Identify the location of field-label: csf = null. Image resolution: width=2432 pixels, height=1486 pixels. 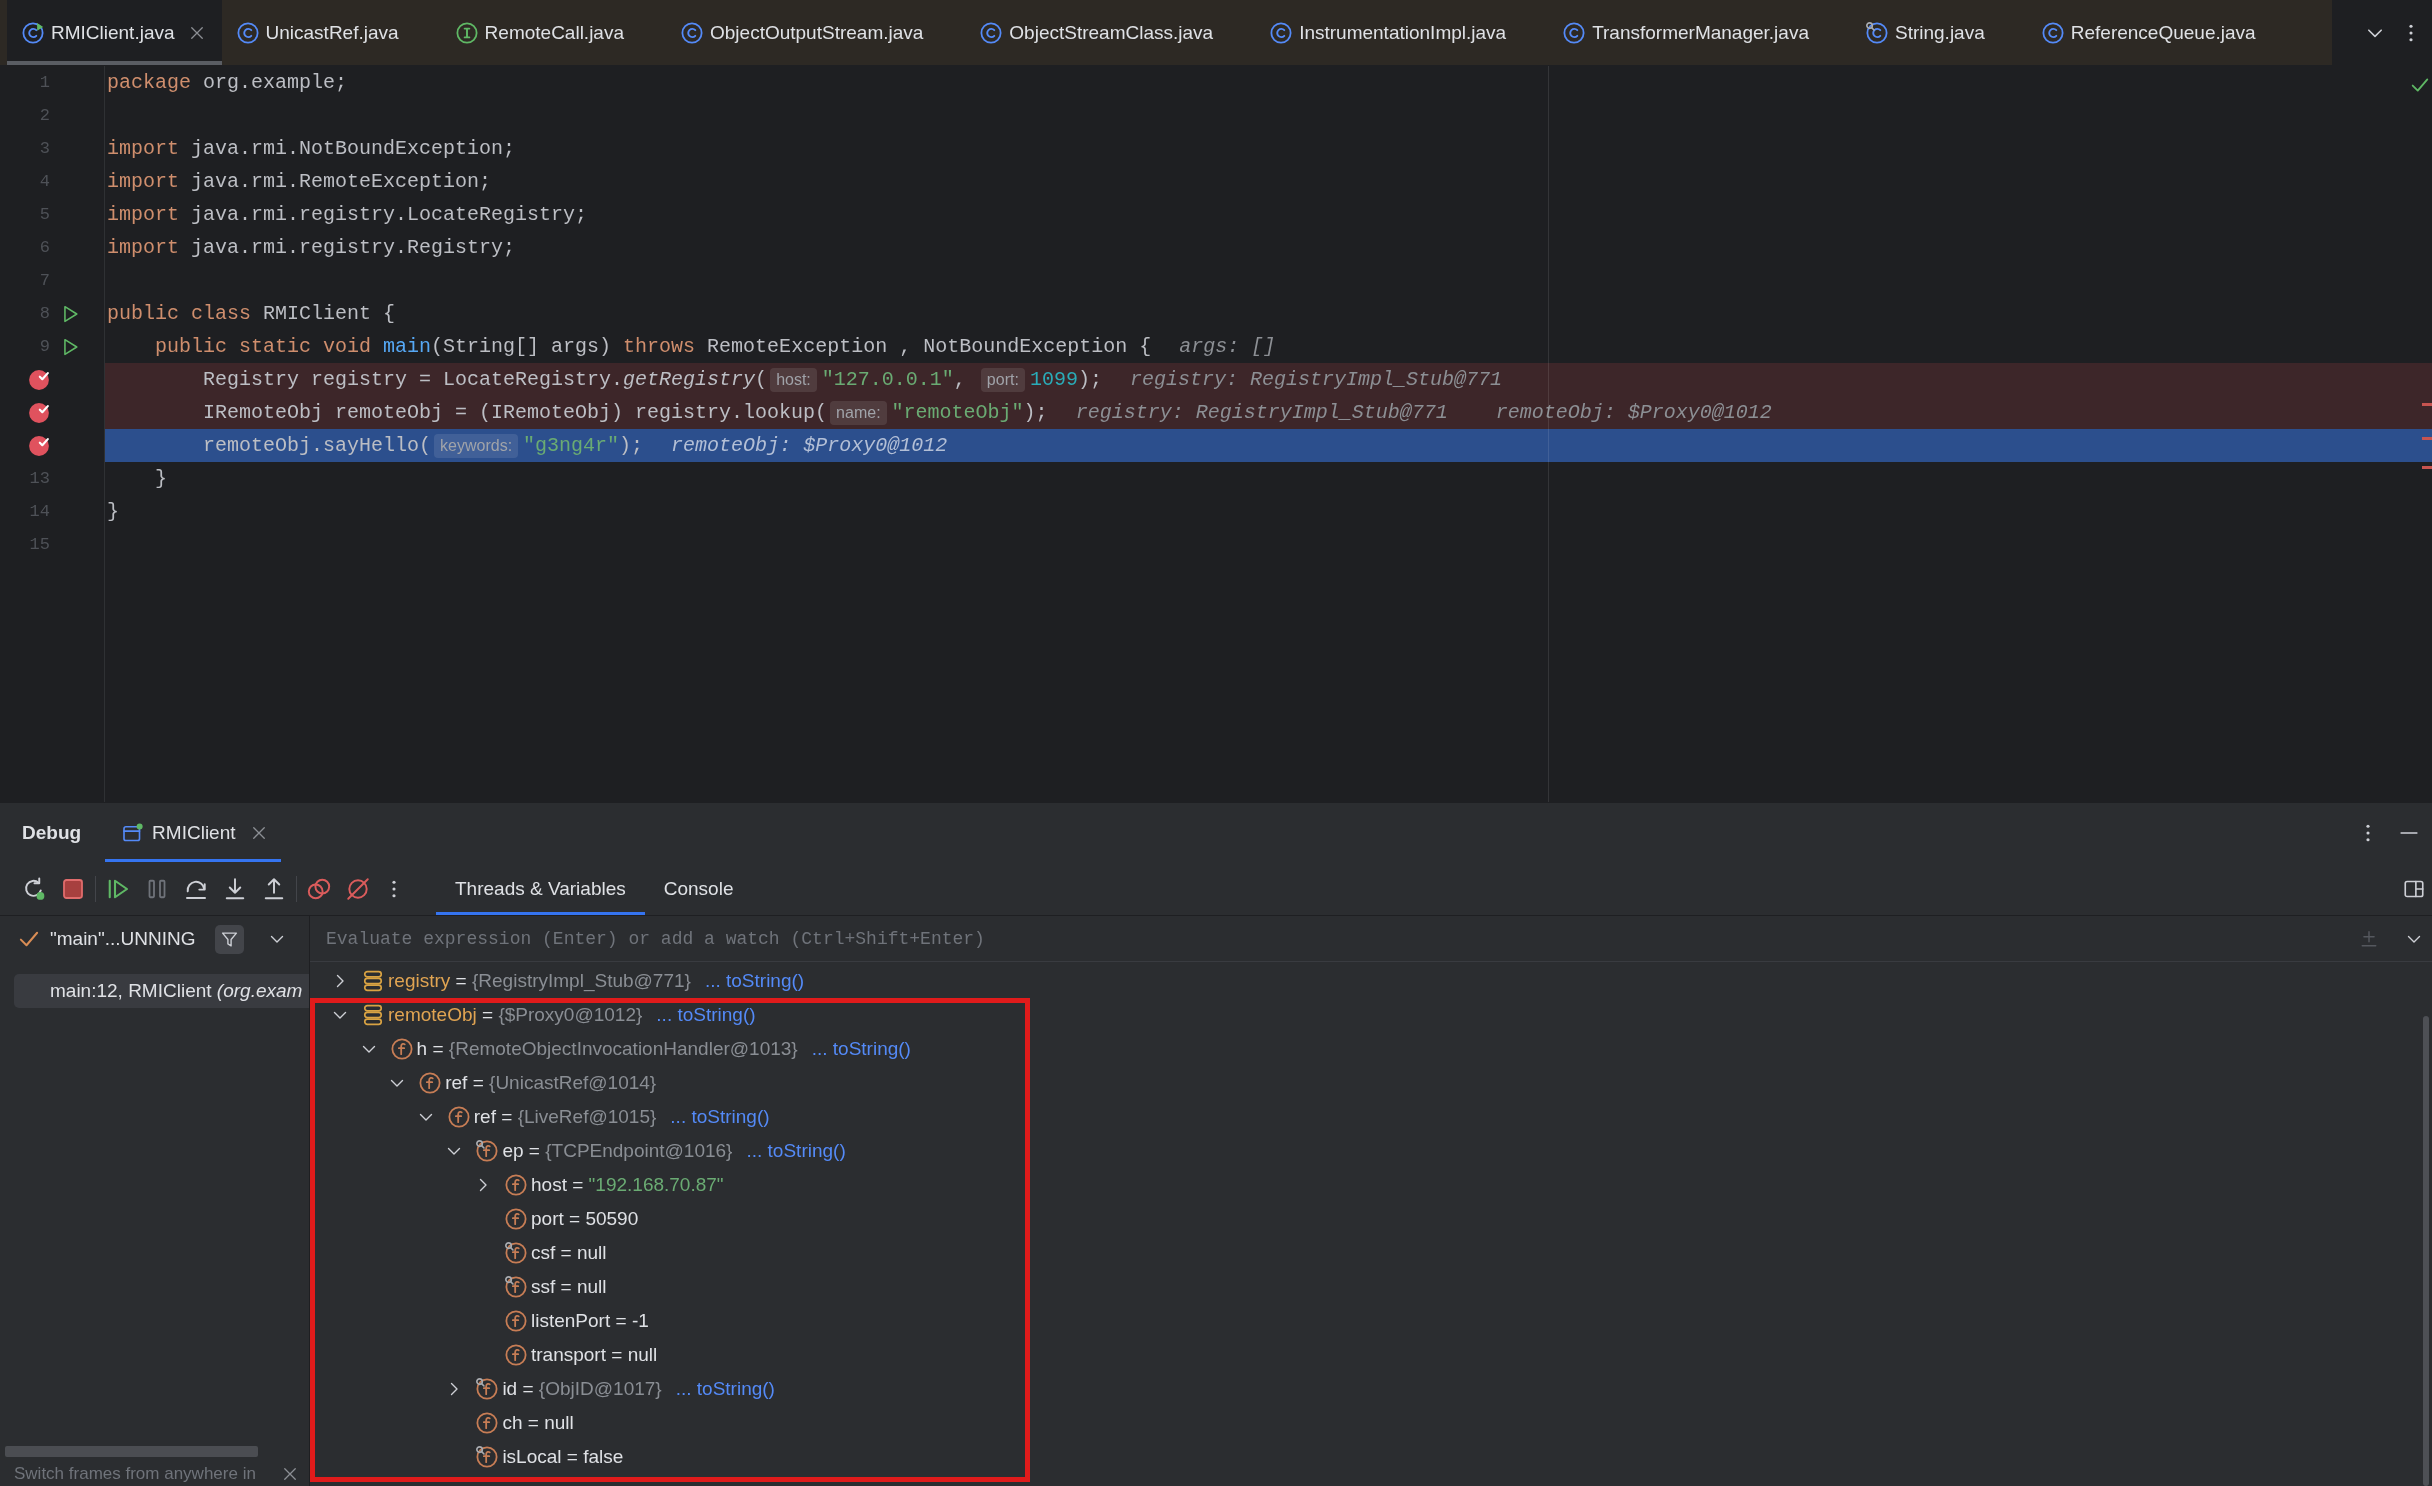
(569, 1253).